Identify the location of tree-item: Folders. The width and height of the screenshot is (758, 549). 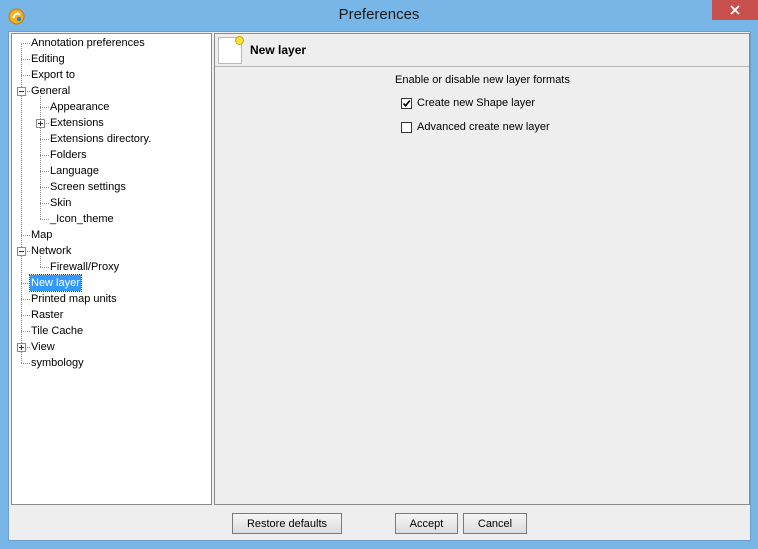
(68, 155).